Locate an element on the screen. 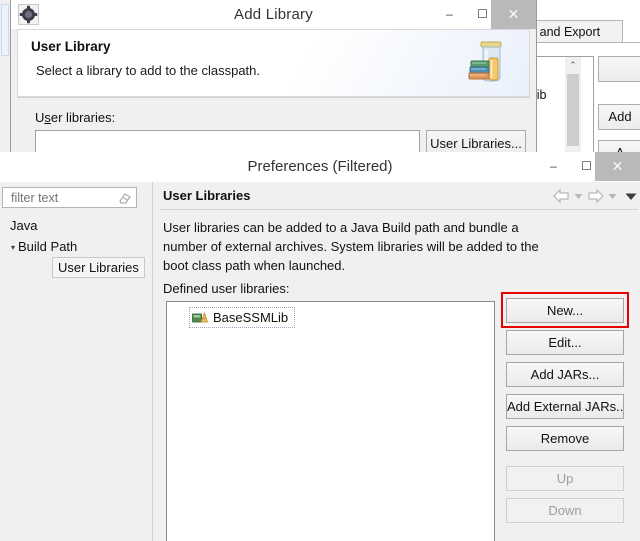  page-navigation-controls is located at coordinates (595, 196).